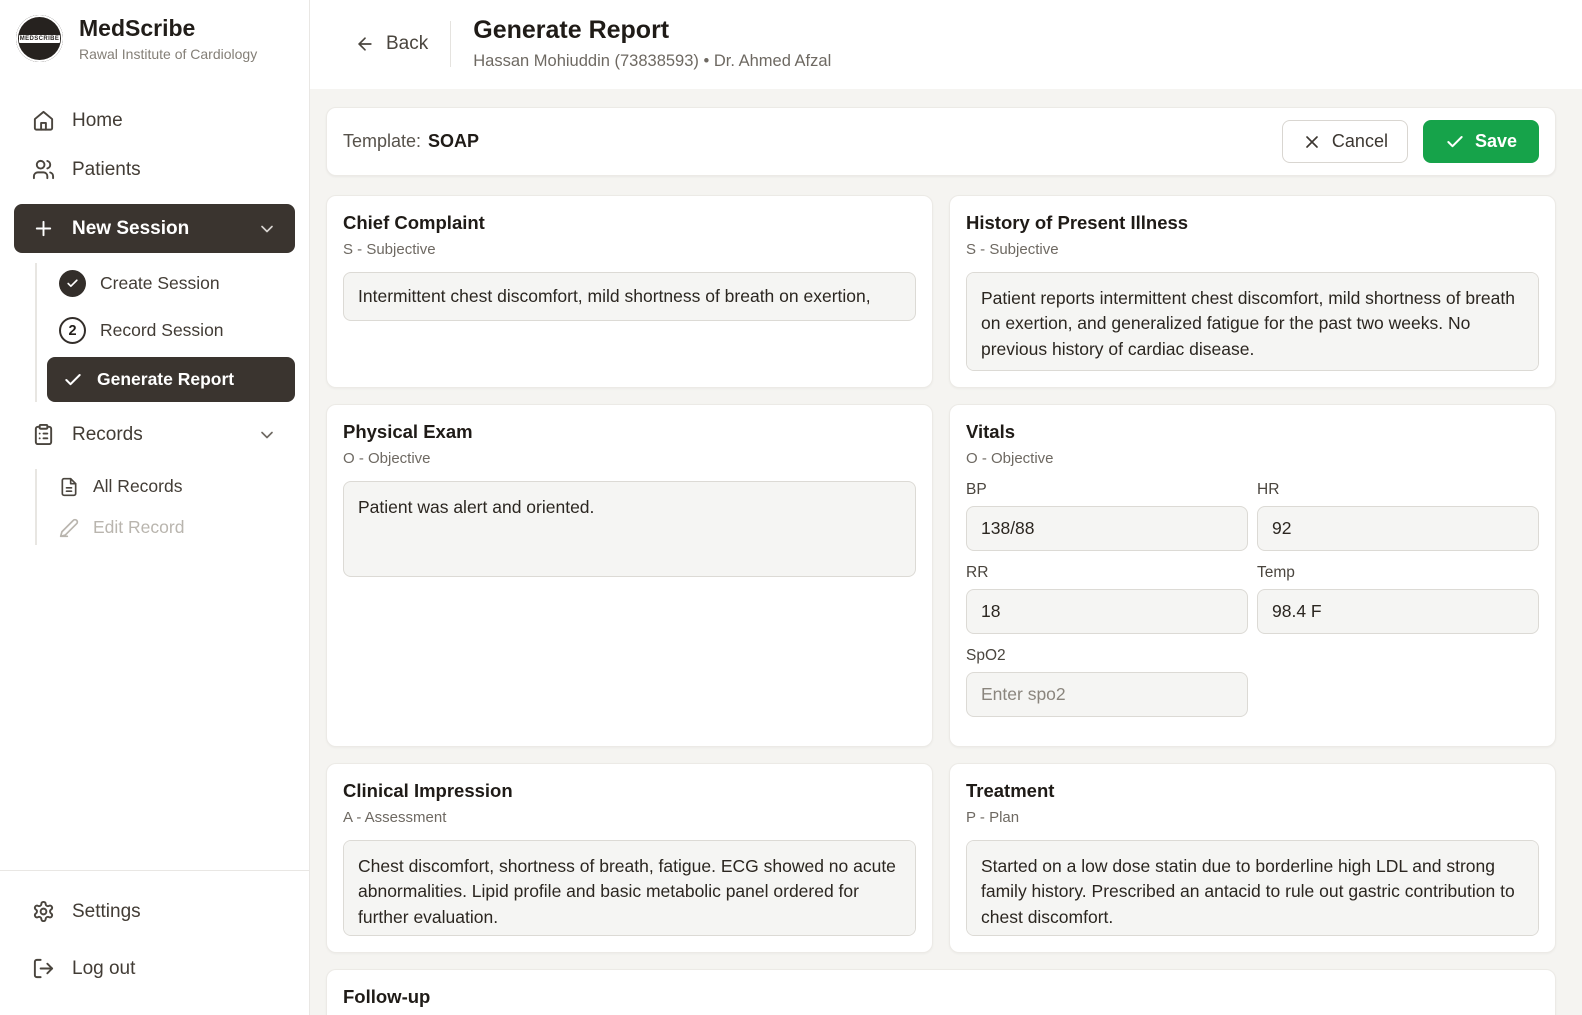 This screenshot has width=1582, height=1015. Describe the element at coordinates (43, 228) in the screenshot. I see `plus-icon` at that location.